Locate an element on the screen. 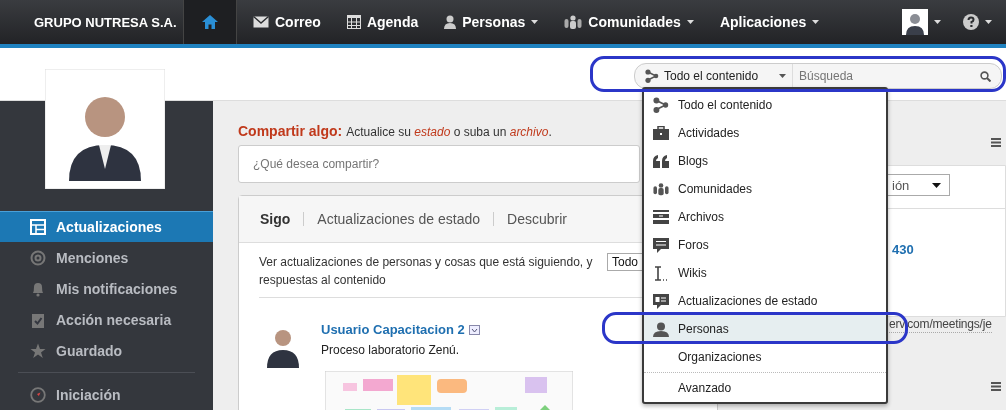  help-icon is located at coordinates (971, 22).